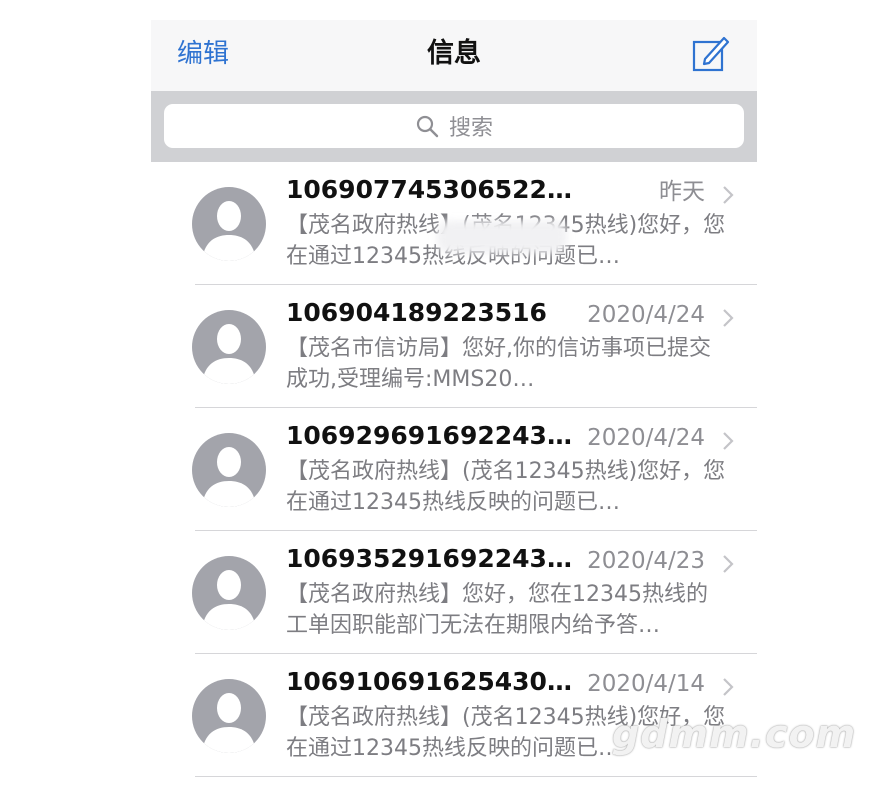 The height and width of the screenshot is (797, 881). Describe the element at coordinates (711, 54) in the screenshot. I see `compose-icon` at that location.